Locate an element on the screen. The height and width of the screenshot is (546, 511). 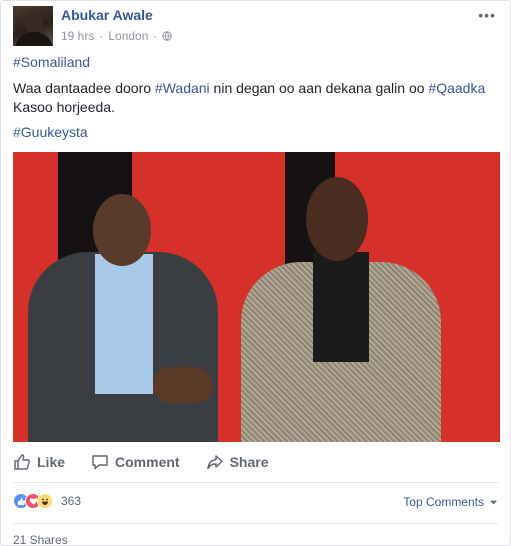
reaction-icons is located at coordinates (33, 501).